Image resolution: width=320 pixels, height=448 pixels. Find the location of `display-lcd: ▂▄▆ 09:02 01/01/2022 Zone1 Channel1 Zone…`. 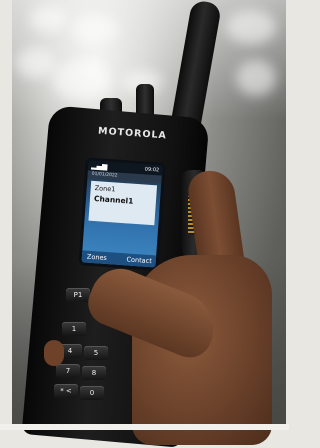

display-lcd: ▂▄▆ 09:02 01/01/2022 Zone1 Channel1 Zone… is located at coordinates (122, 214).